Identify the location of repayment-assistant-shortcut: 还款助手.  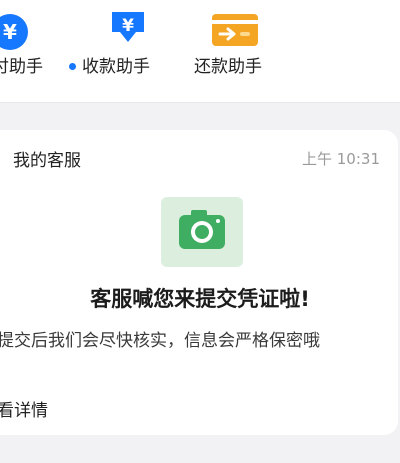
(235, 50).